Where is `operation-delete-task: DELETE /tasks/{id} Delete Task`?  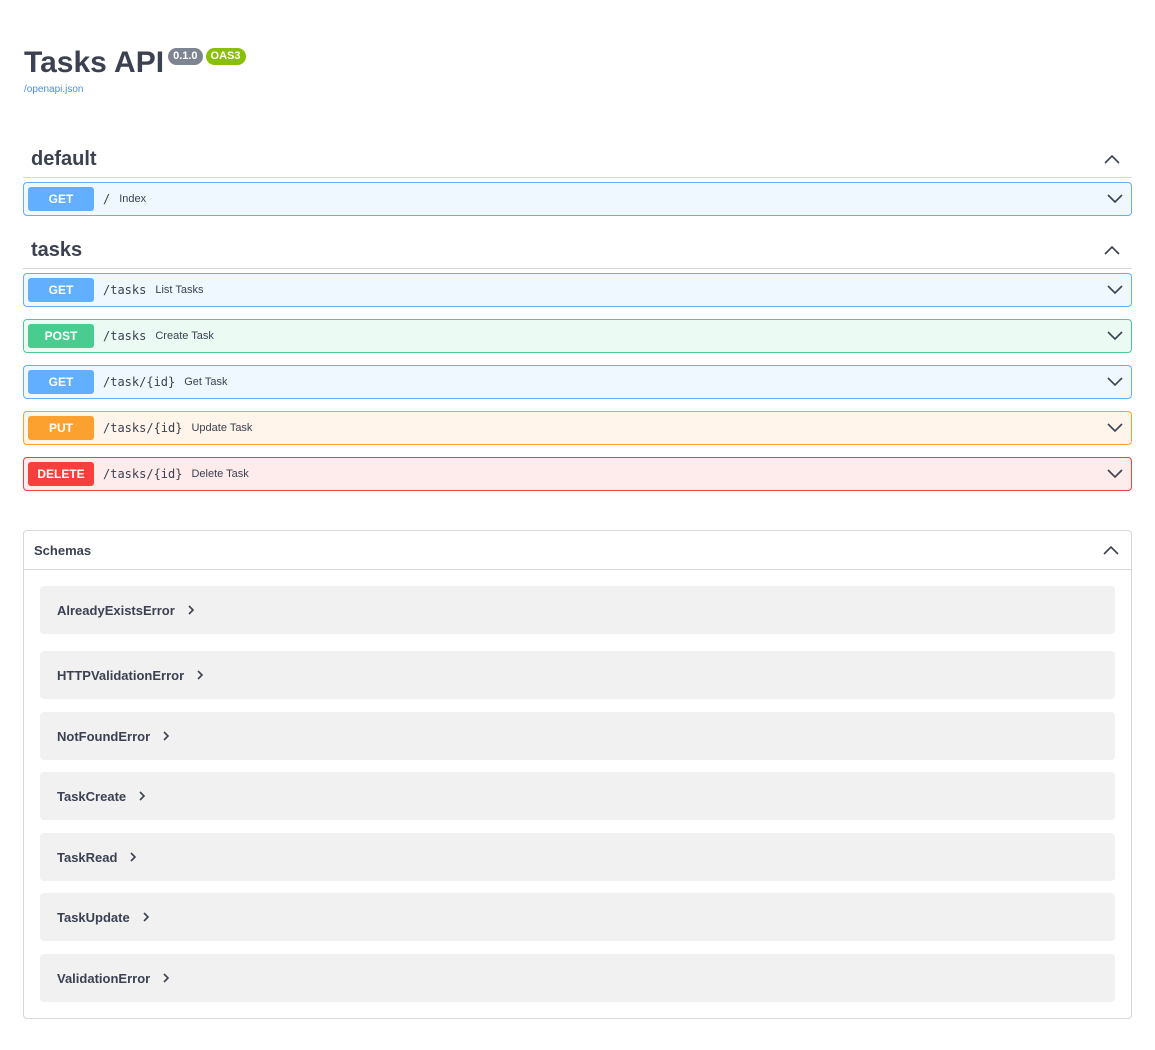 operation-delete-task: DELETE /tasks/{id} Delete Task is located at coordinates (577, 474).